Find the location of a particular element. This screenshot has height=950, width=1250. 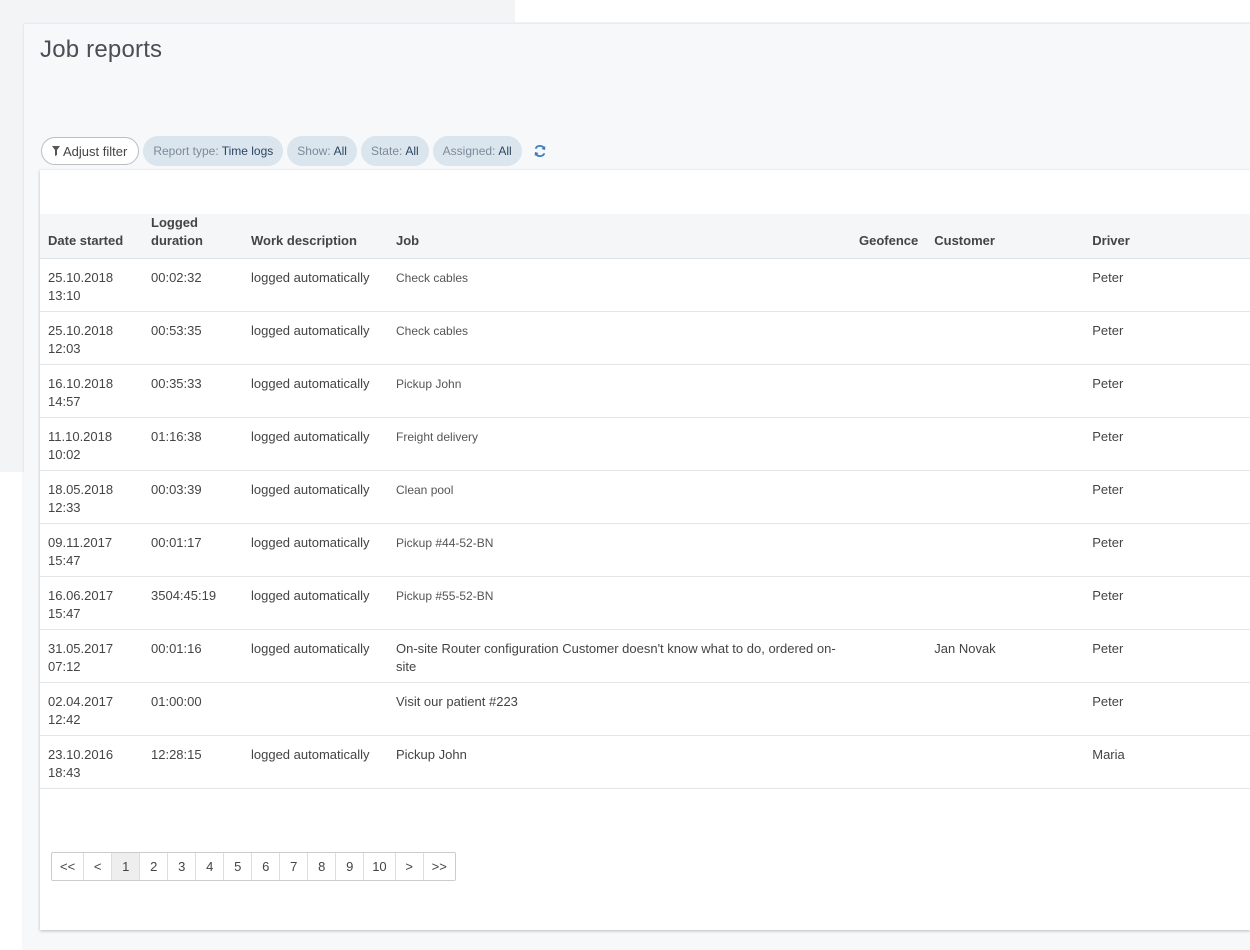

pagination-next: > is located at coordinates (410, 866).